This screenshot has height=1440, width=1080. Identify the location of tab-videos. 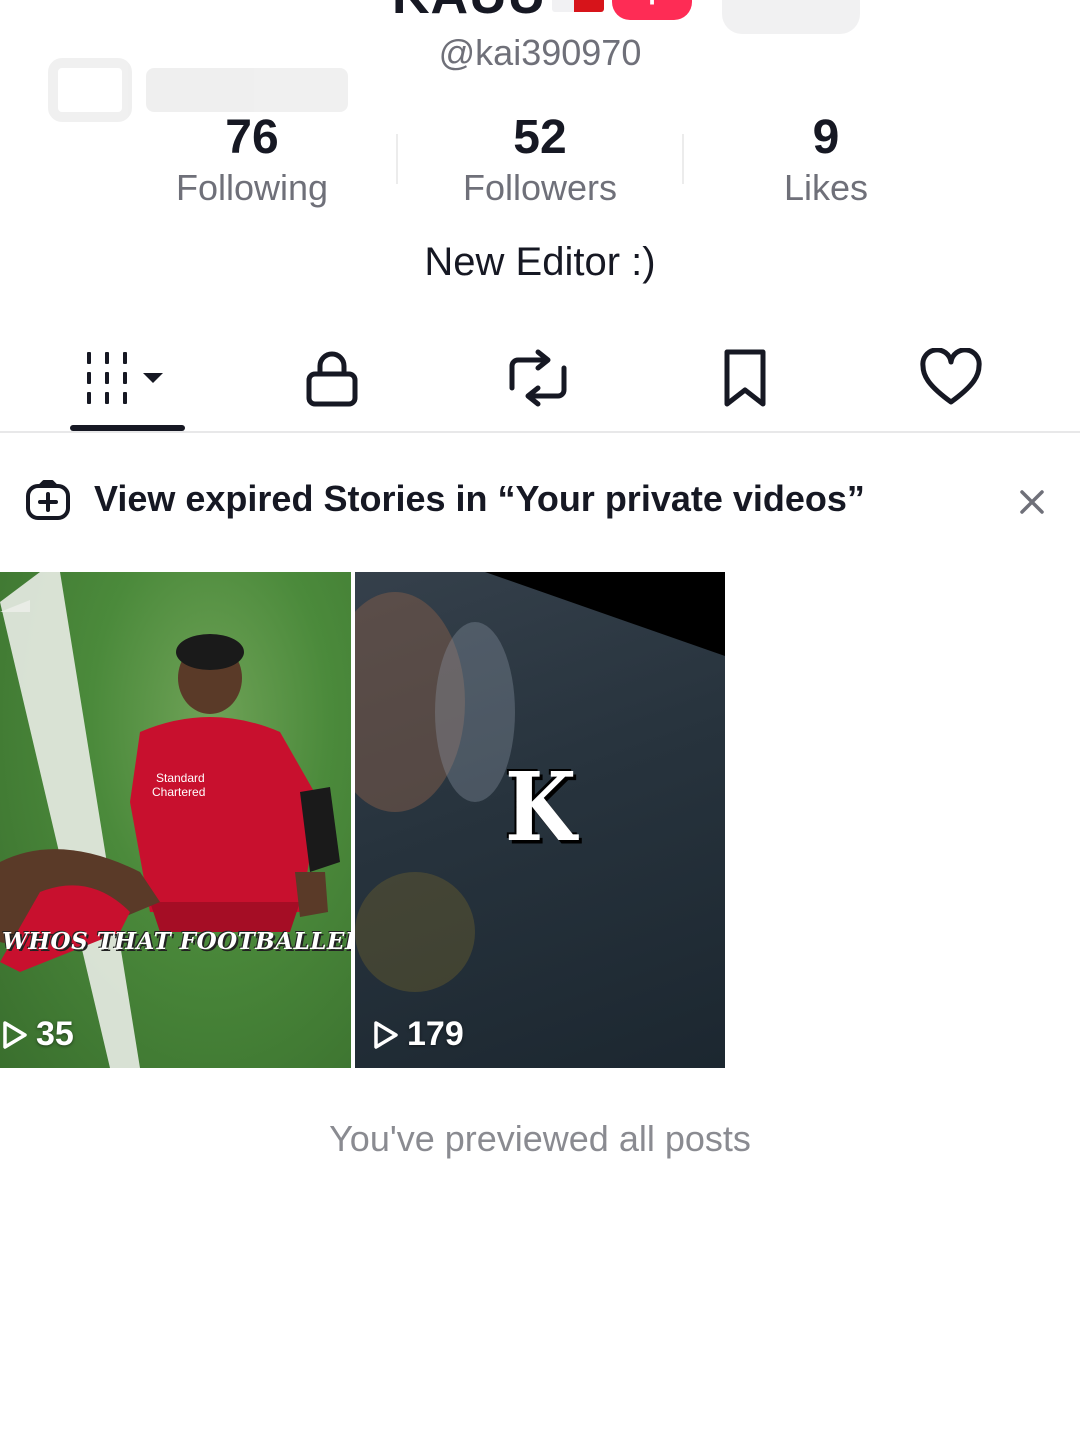
(128, 378).